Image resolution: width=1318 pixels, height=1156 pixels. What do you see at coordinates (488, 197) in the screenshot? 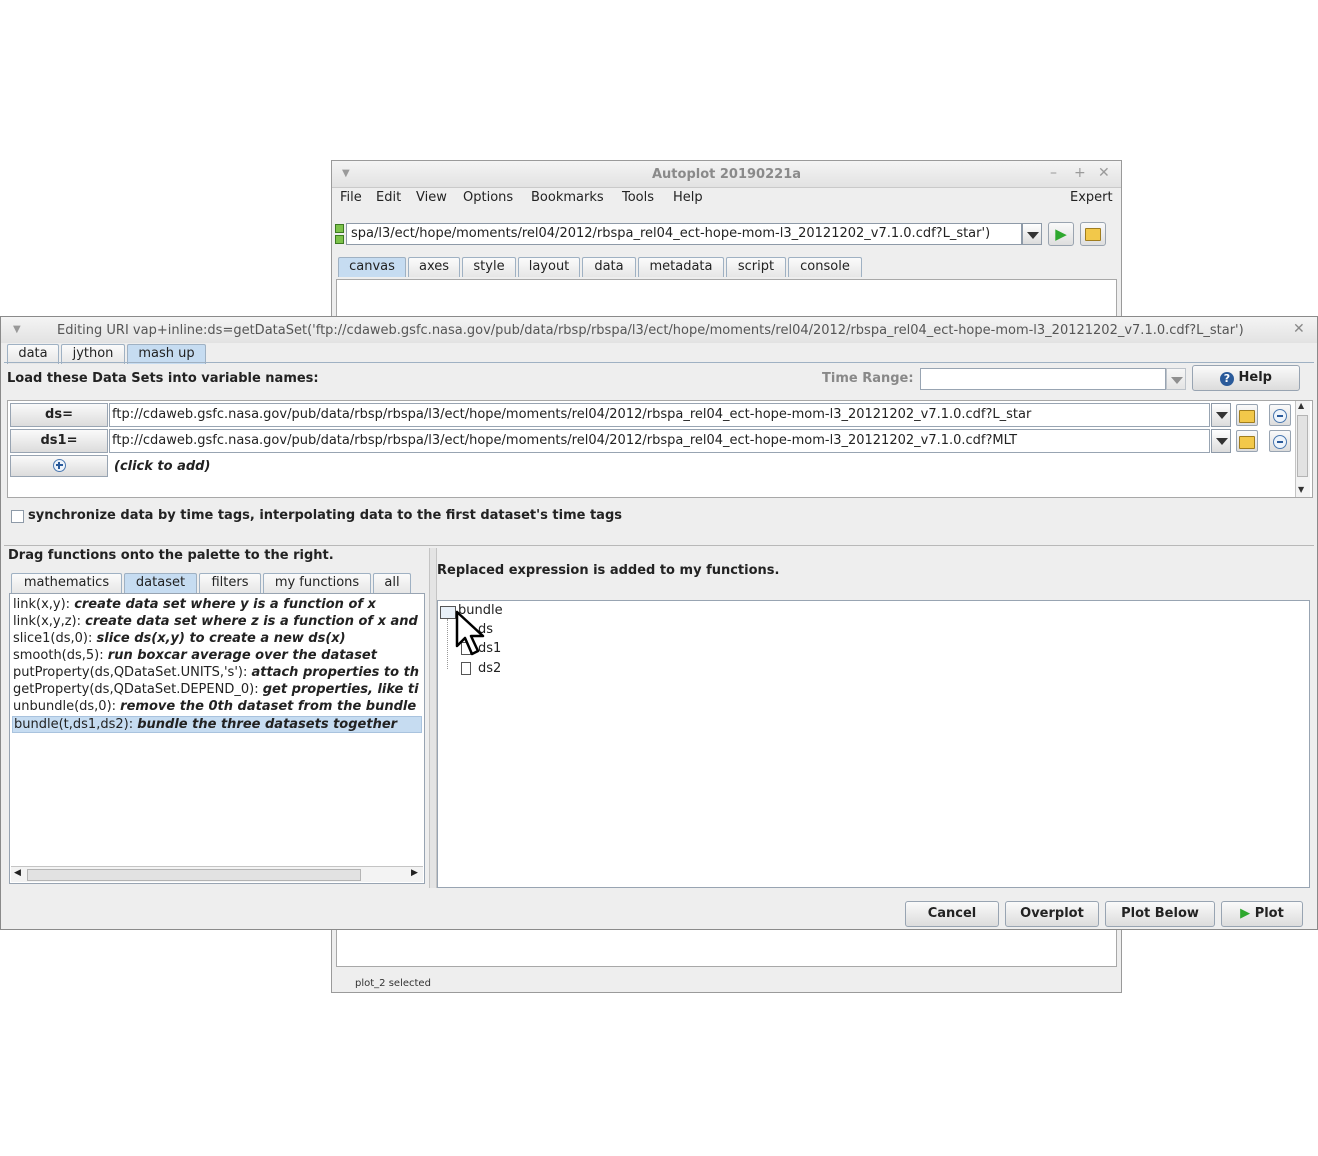
I see `menu-options: Options` at bounding box center [488, 197].